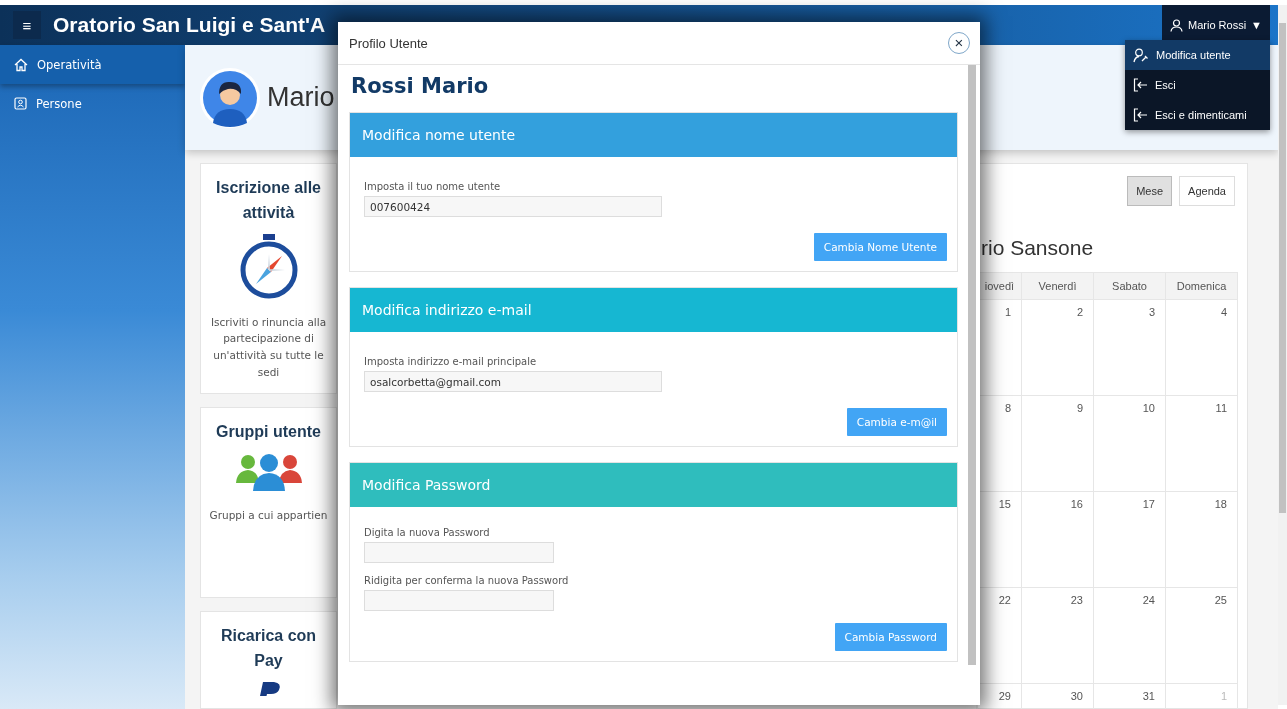 Image resolution: width=1287 pixels, height=709 pixels. Describe the element at coordinates (1057, 635) in the screenshot. I see `day-cell: 23` at that location.